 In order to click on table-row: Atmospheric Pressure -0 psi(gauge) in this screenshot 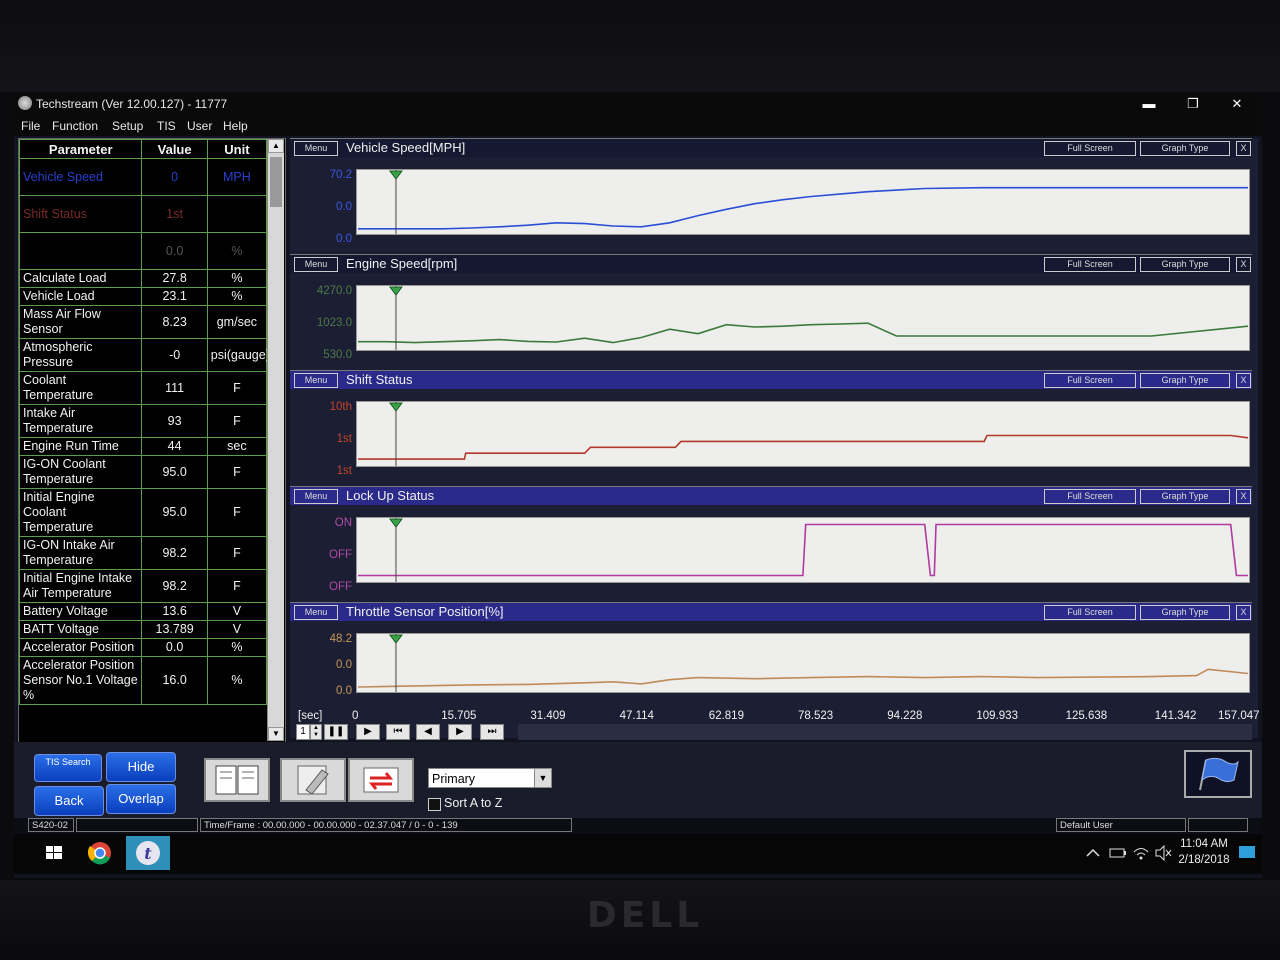, I will do `click(144, 355)`.